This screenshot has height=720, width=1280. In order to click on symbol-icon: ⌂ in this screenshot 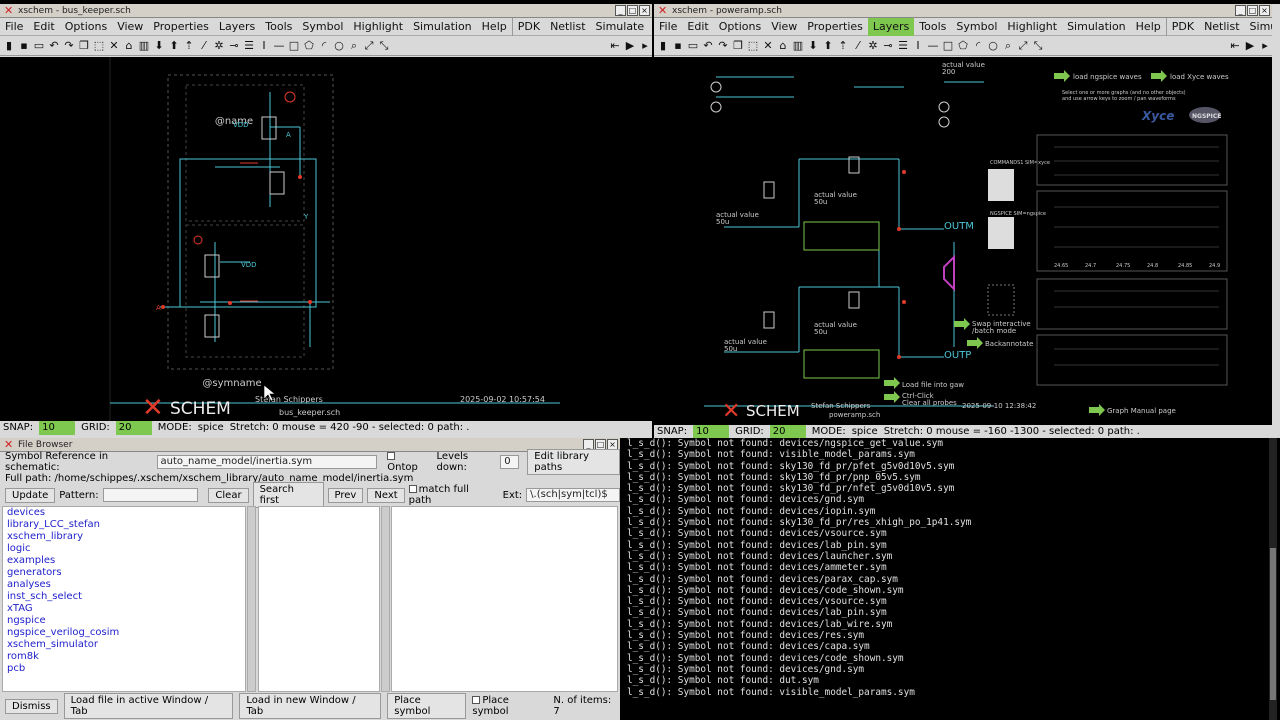, I will do `click(783, 46)`.